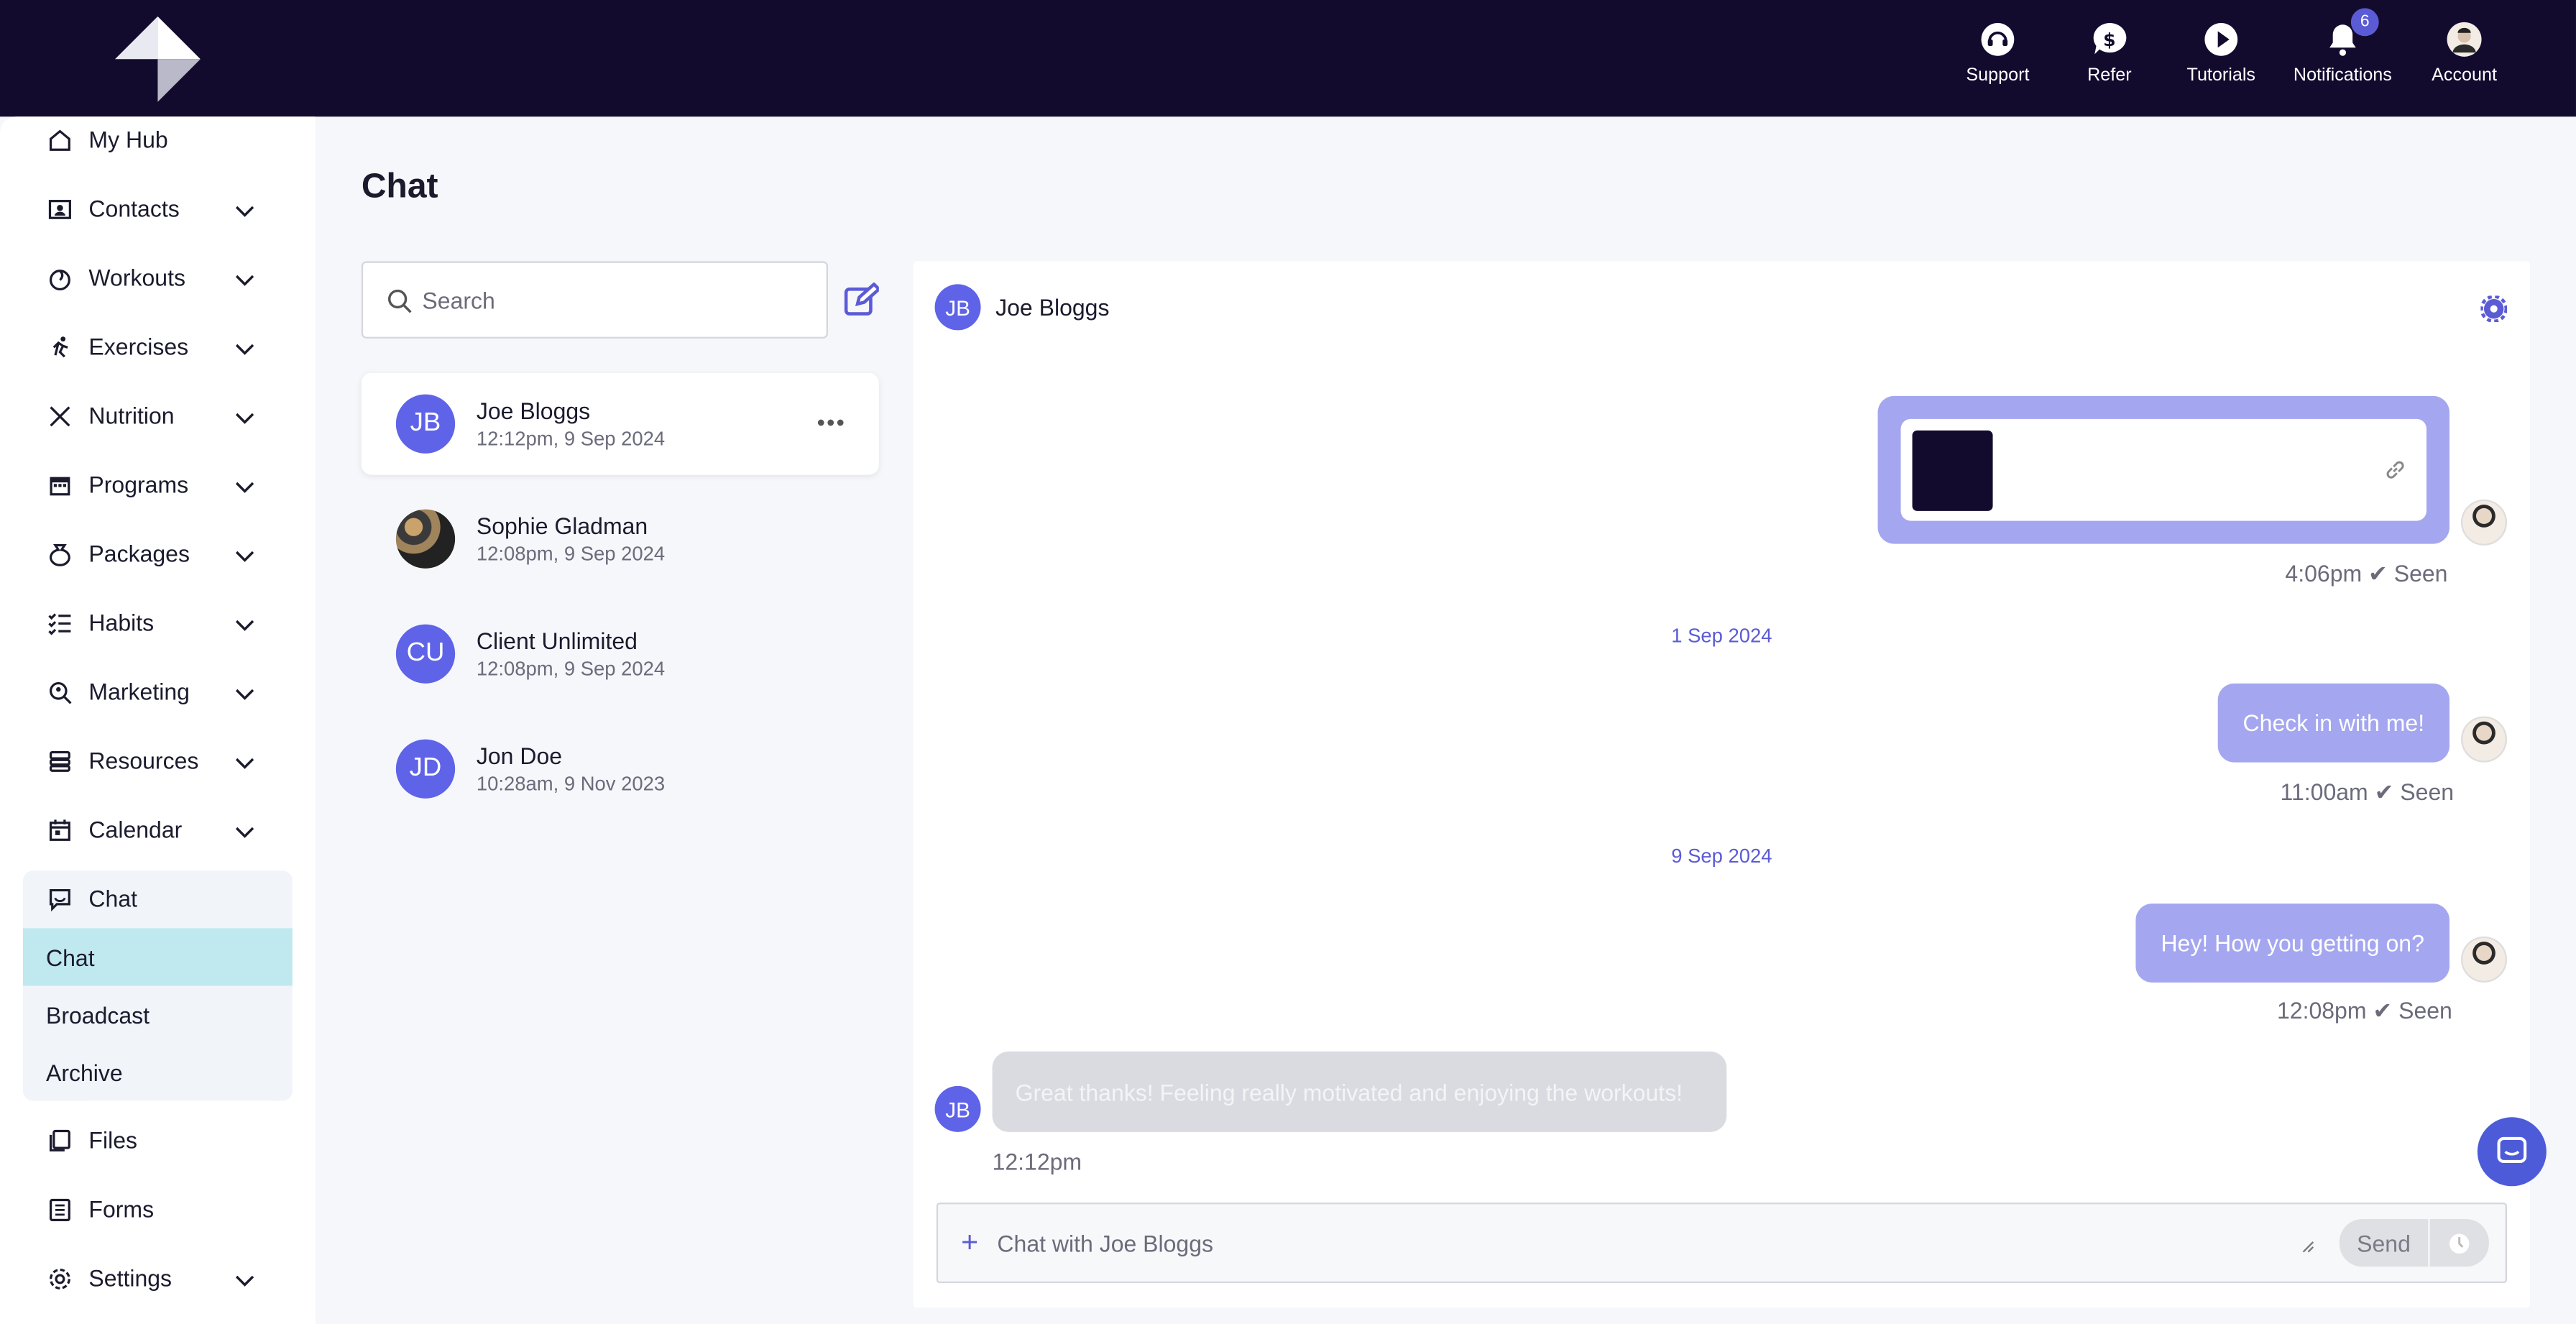 Image resolution: width=2576 pixels, height=1324 pixels. Describe the element at coordinates (112, 1140) in the screenshot. I see `sidebar-item-label: Files` at that location.